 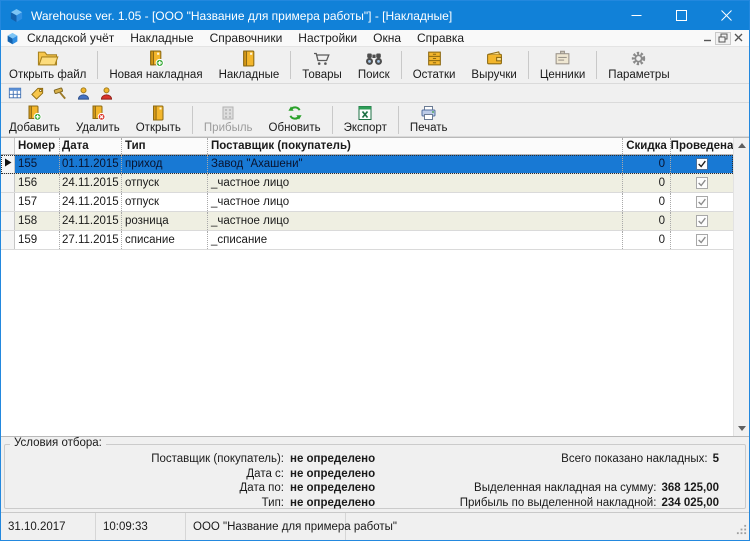 I want to click on open-invoice-button: Открыть, so click(x=158, y=119).